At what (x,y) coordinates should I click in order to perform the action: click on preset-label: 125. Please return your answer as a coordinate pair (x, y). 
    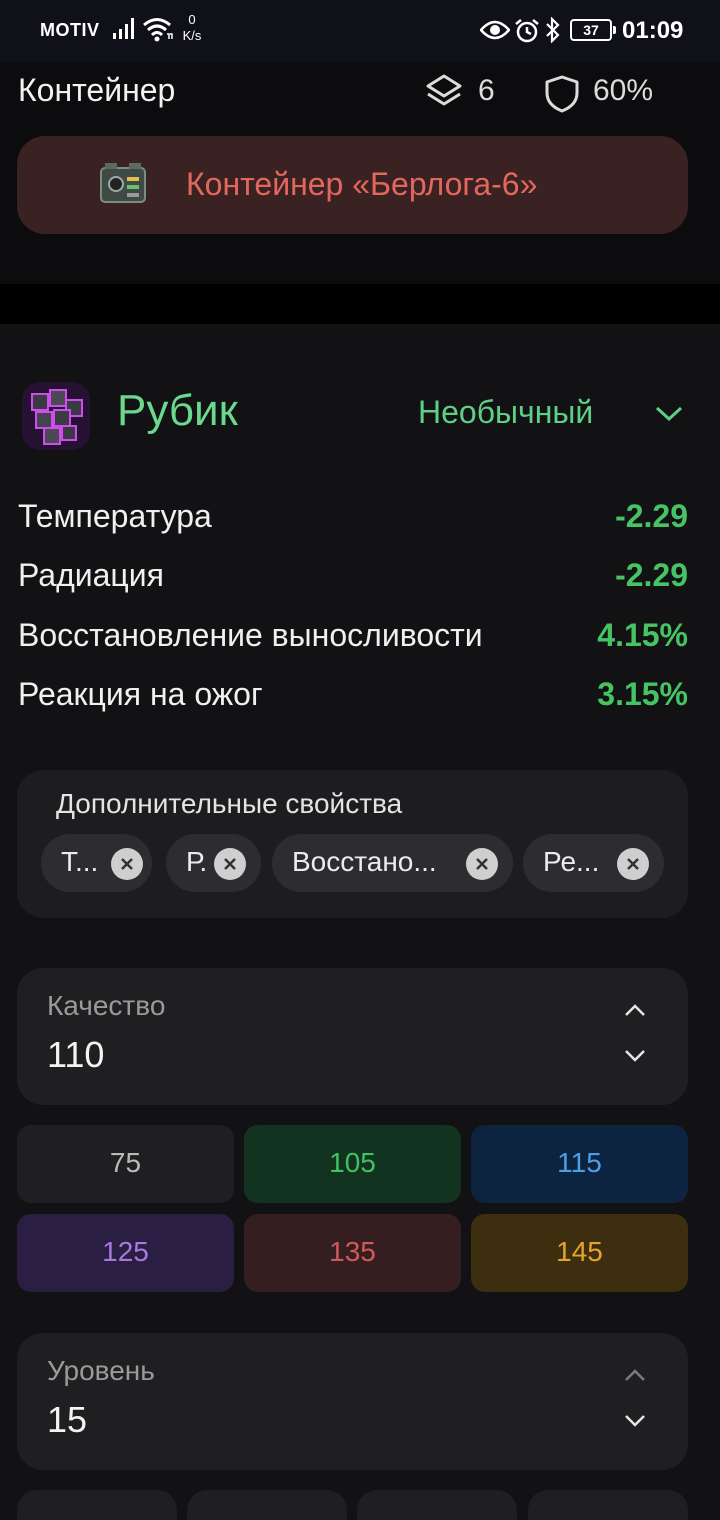
    Looking at the image, I should click on (125, 1251).